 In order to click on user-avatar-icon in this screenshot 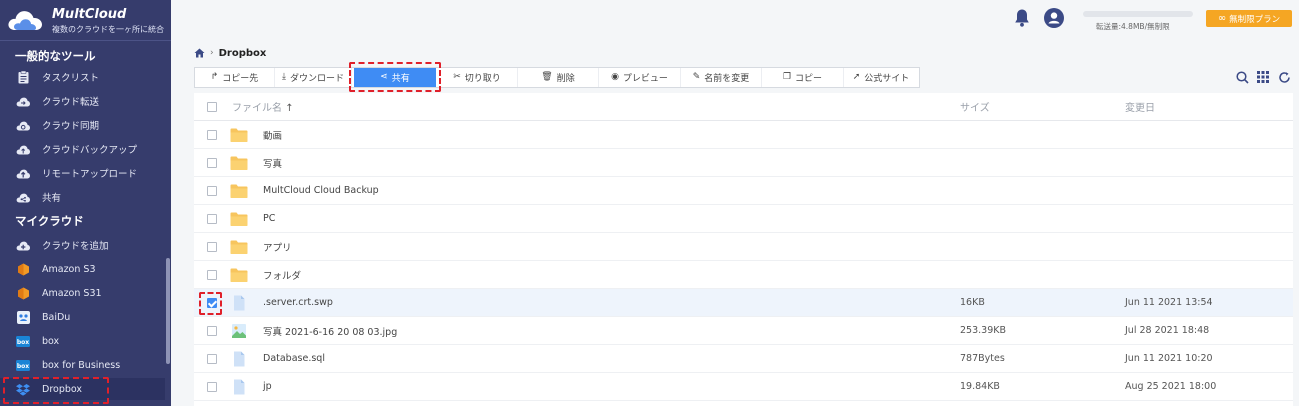, I will do `click(1054, 18)`.